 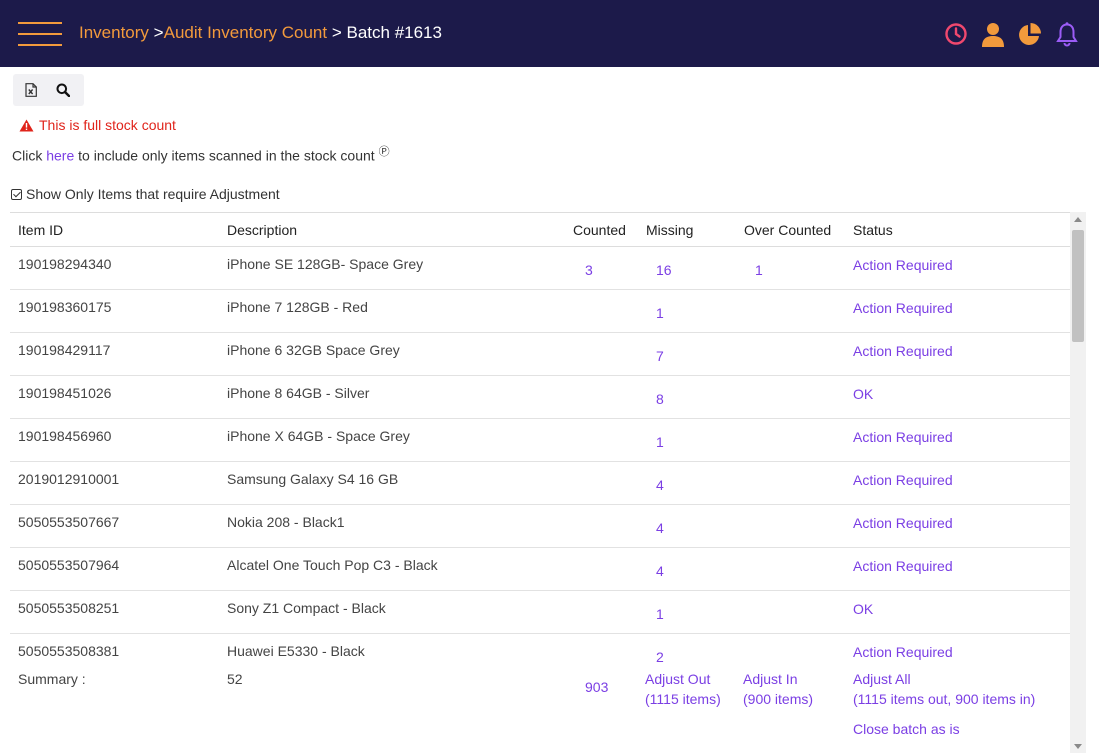 What do you see at coordinates (944, 699) in the screenshot?
I see `adjust-all-count: (1115 items out, 900 items in)` at bounding box center [944, 699].